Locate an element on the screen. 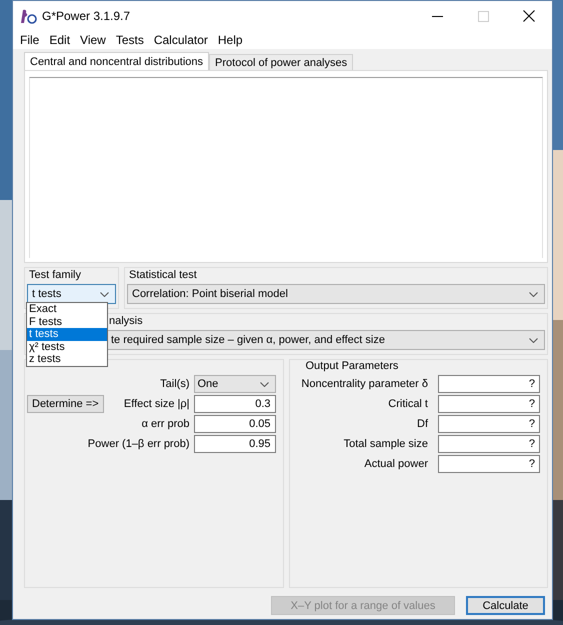 This screenshot has height=625, width=563. menu-item: Calculator is located at coordinates (180, 40).